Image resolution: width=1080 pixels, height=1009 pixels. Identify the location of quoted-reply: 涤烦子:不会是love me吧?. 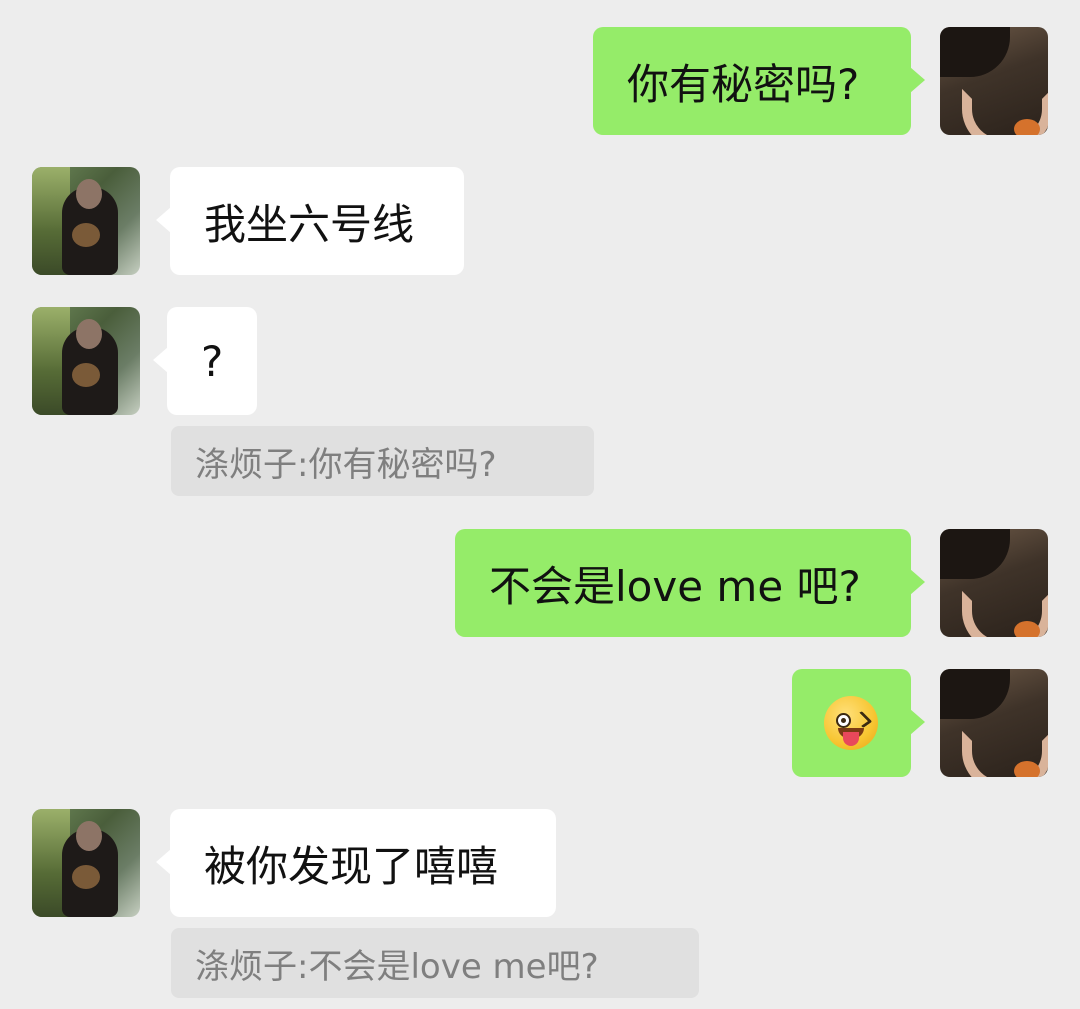
(435, 963).